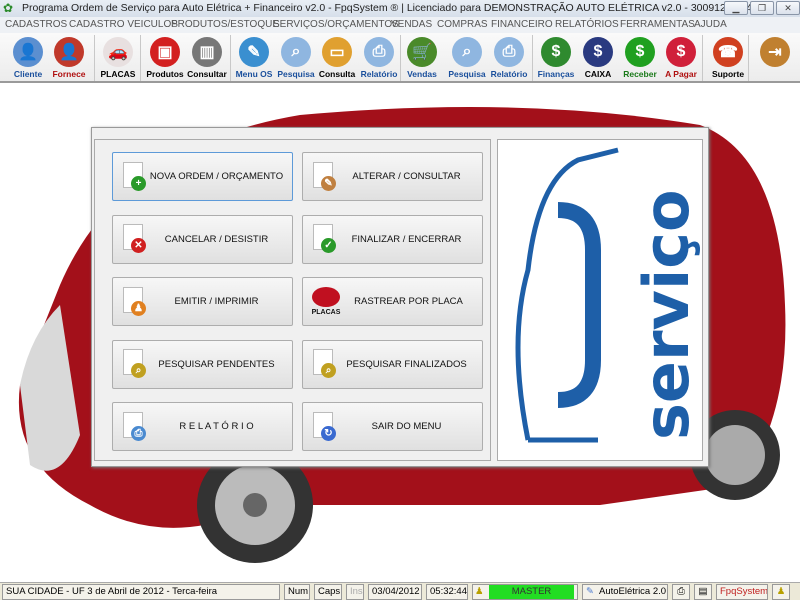 The width and height of the screenshot is (800, 600). I want to click on toolbar-button-produtos: ▣ Produtos, so click(165, 58).